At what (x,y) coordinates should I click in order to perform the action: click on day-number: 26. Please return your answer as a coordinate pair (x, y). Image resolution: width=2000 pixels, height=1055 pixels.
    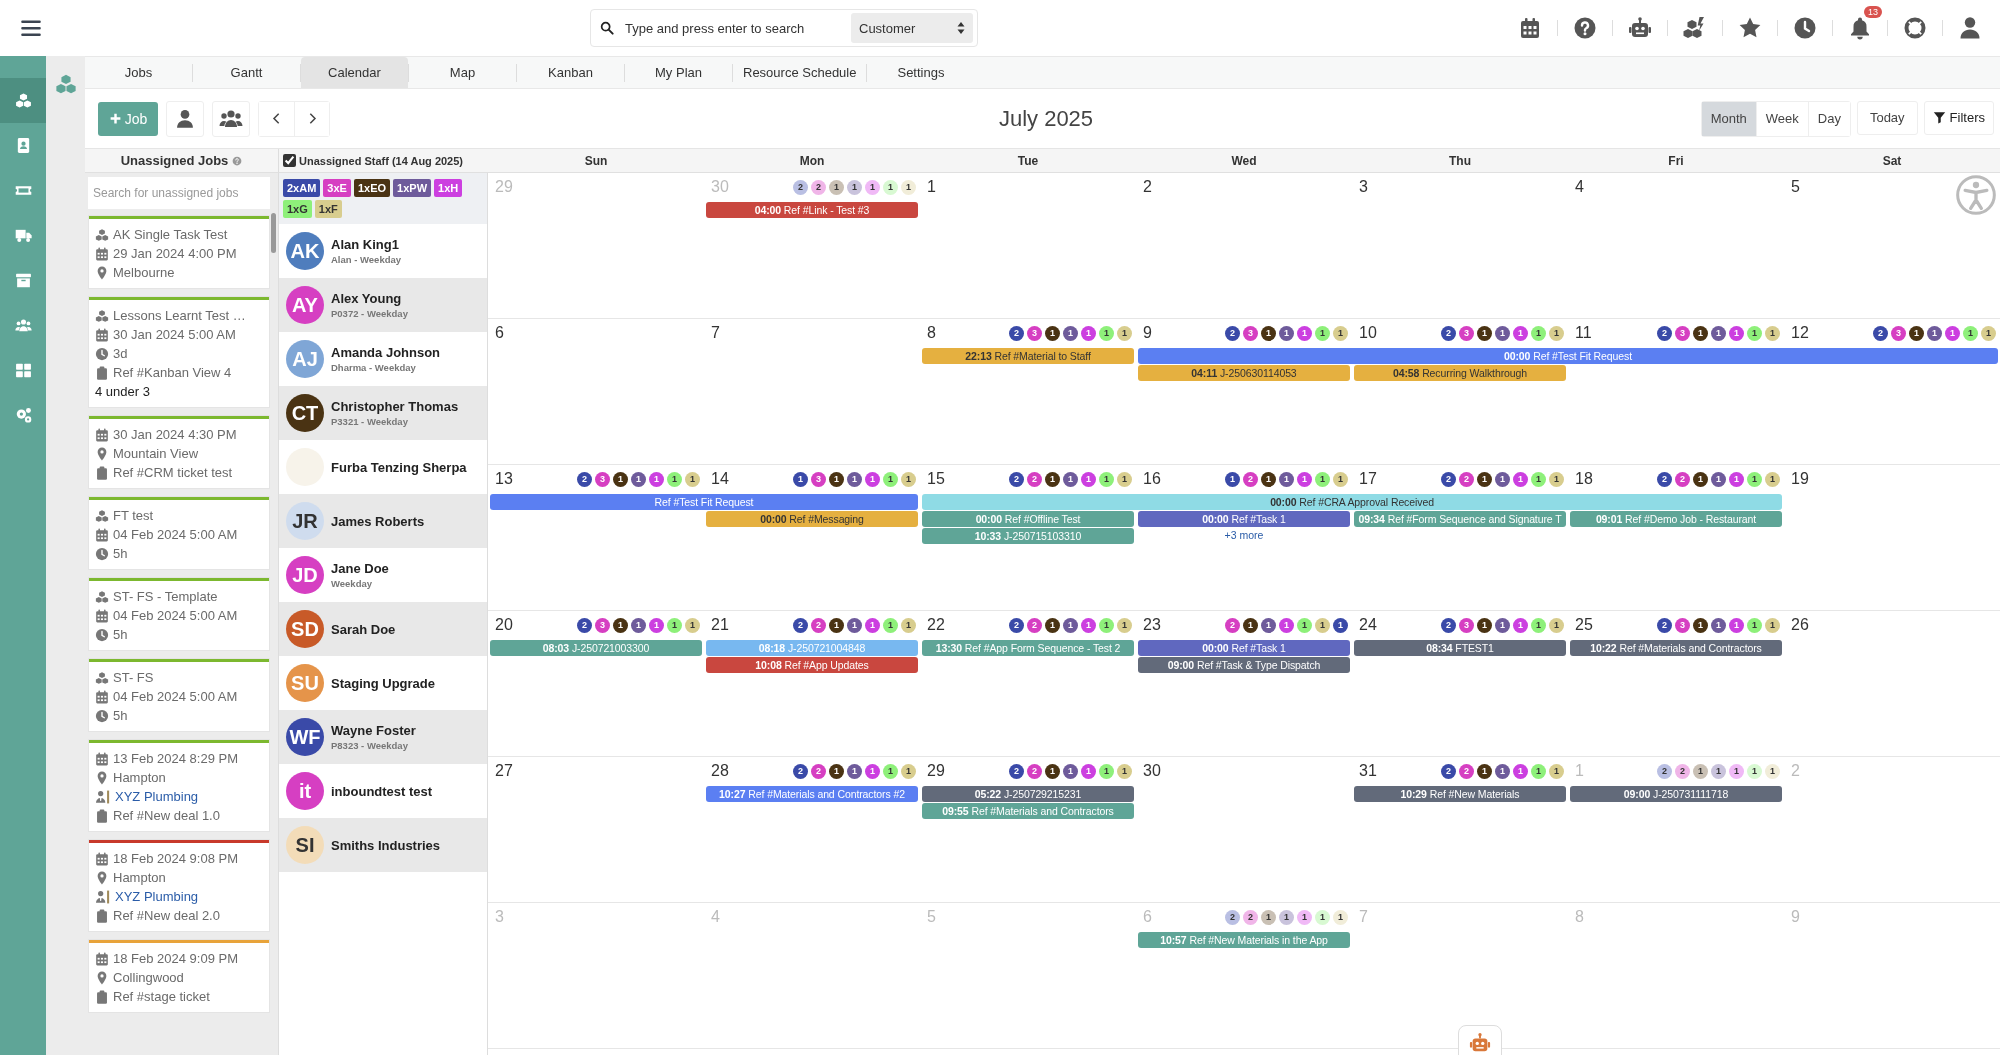
    Looking at the image, I should click on (1800, 625).